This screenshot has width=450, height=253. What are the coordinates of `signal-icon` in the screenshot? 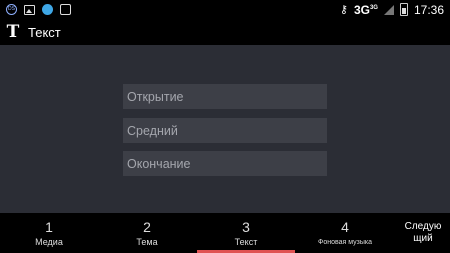 It's located at (388, 9).